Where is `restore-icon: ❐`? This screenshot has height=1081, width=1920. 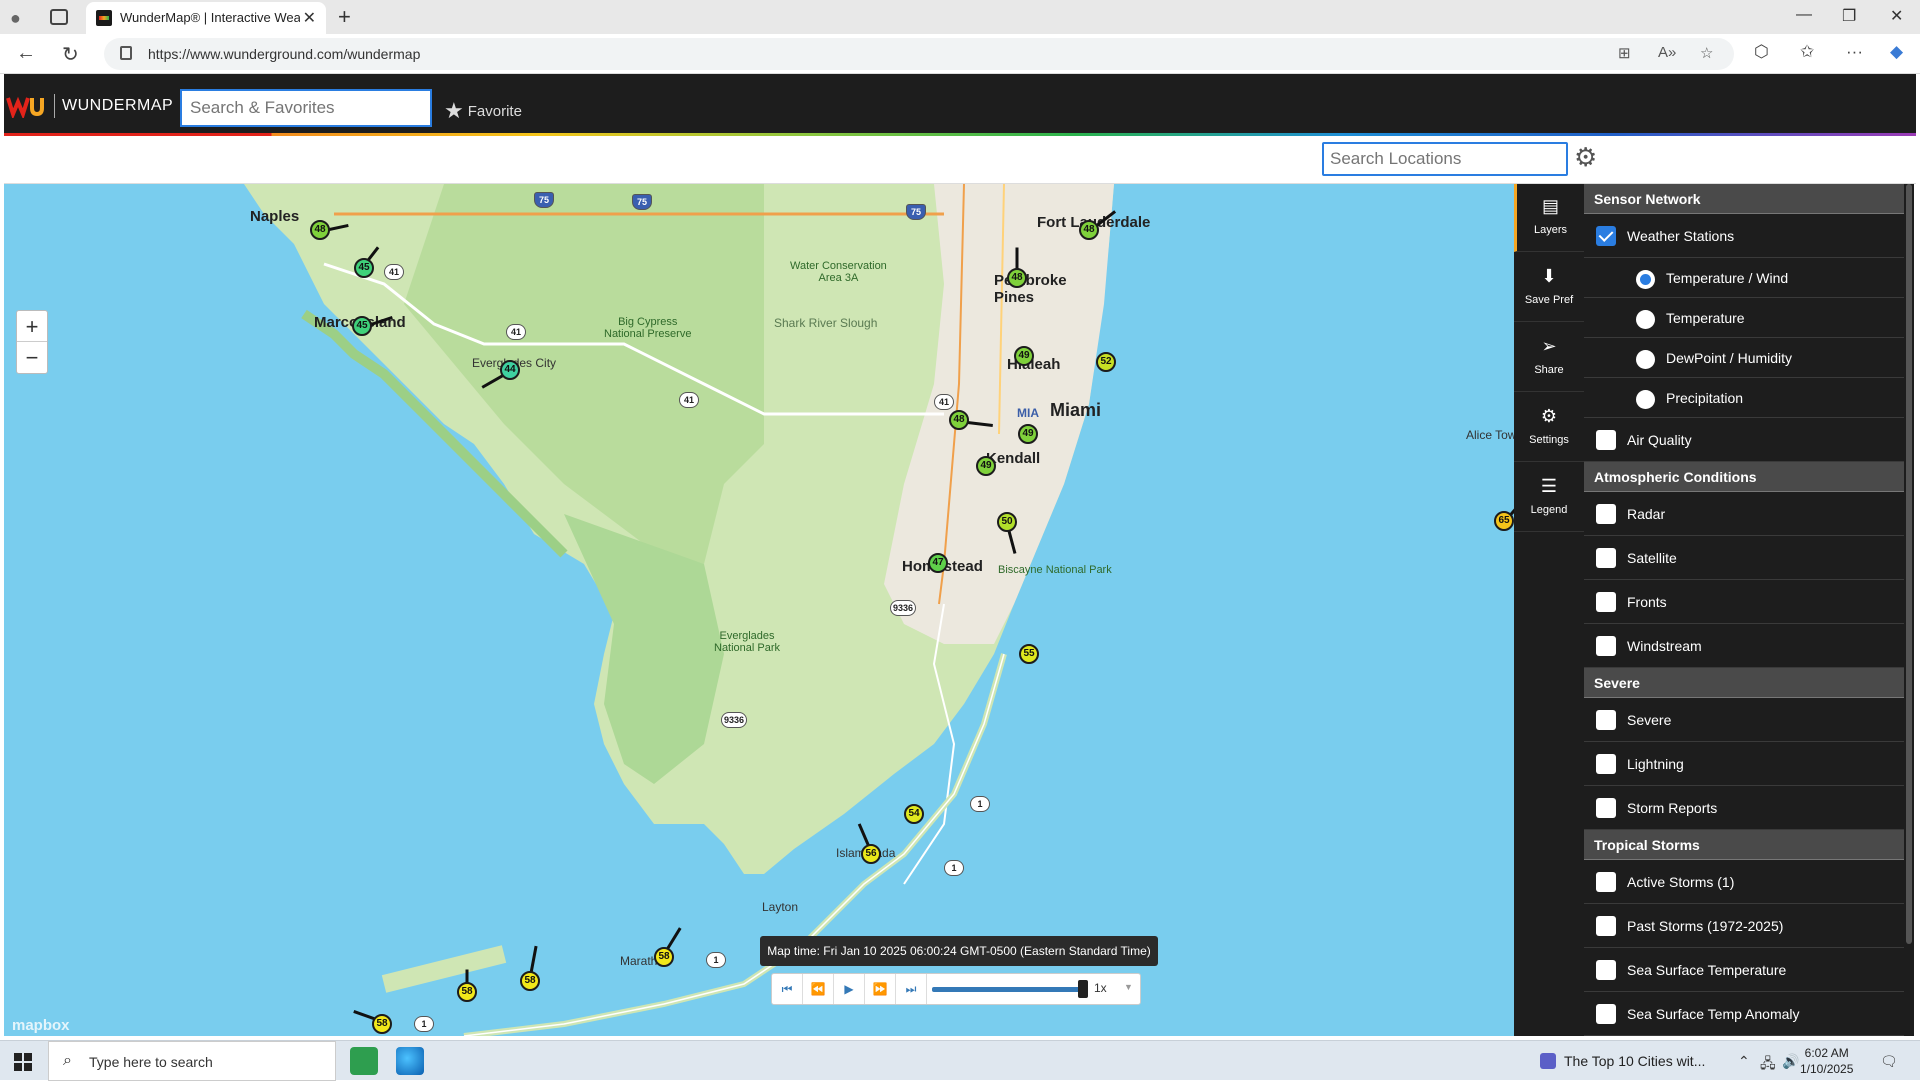 restore-icon: ❐ is located at coordinates (1849, 16).